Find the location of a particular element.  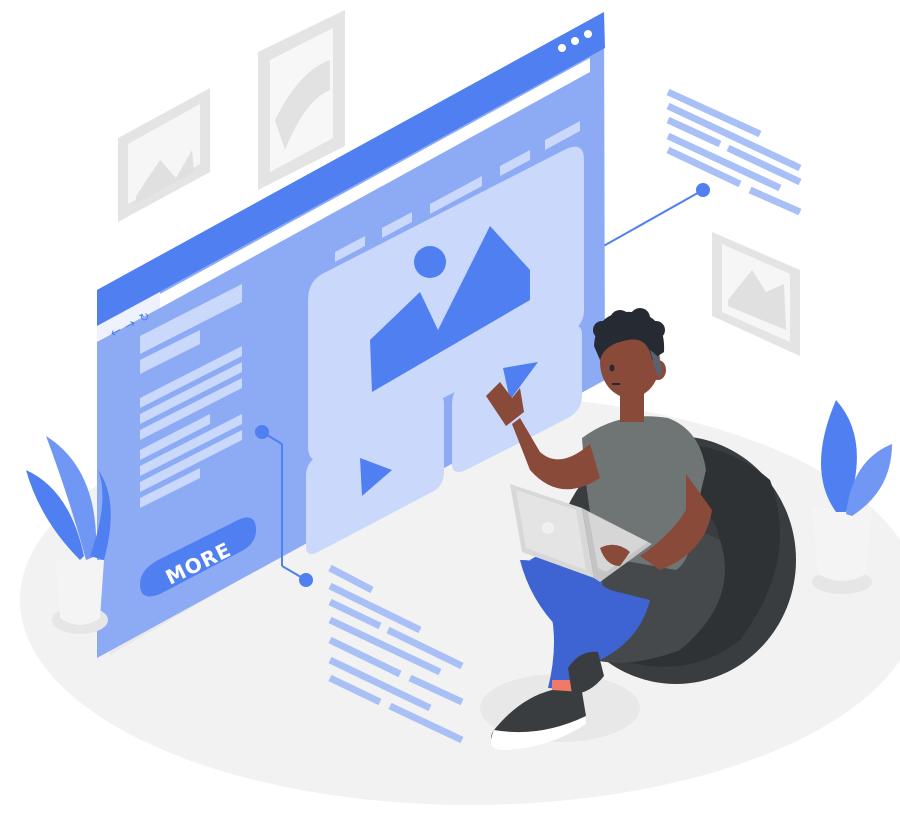

sun-icon is located at coordinates (430, 262).